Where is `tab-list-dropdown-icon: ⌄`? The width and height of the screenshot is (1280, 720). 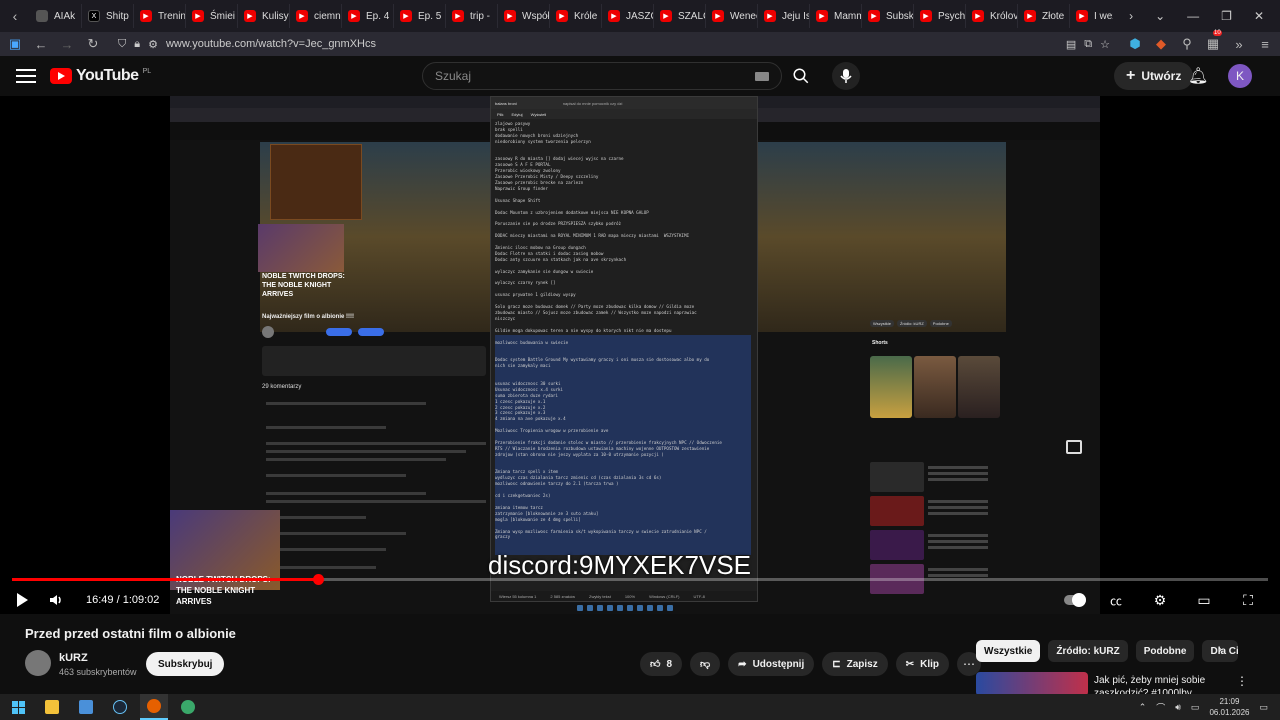 tab-list-dropdown-icon: ⌄ is located at coordinates (1160, 16).